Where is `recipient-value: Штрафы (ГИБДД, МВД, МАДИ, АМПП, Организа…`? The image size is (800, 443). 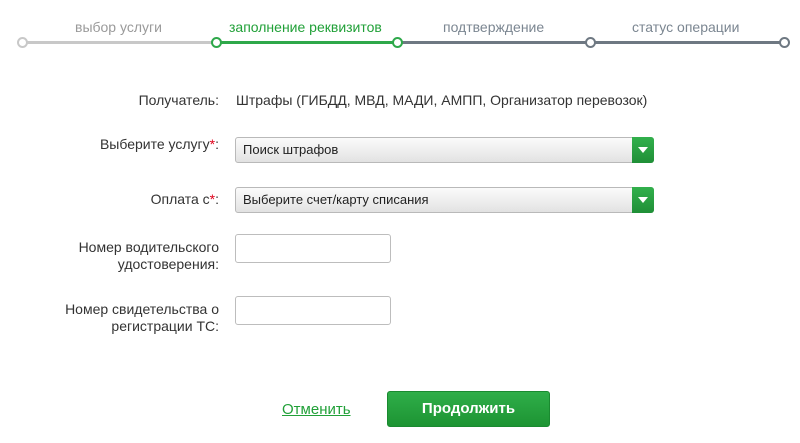 recipient-value: Штрафы (ГИБДД, МВД, МАДИ, АМПП, Организа… is located at coordinates (442, 100).